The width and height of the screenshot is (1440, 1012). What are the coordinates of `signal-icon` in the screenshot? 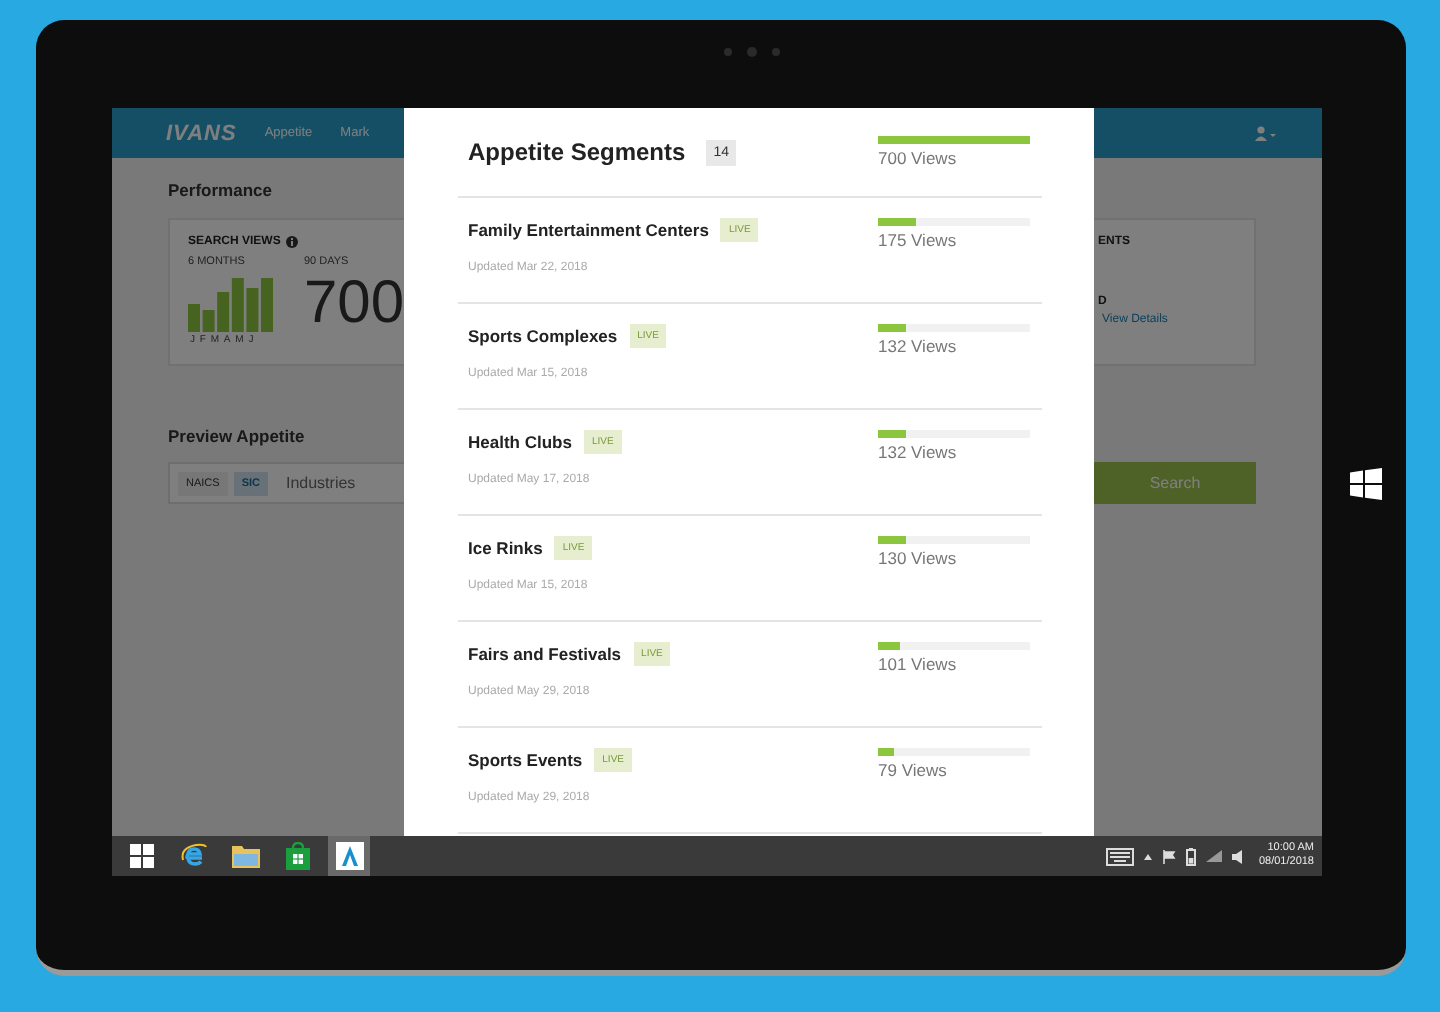 It's located at (1214, 856).